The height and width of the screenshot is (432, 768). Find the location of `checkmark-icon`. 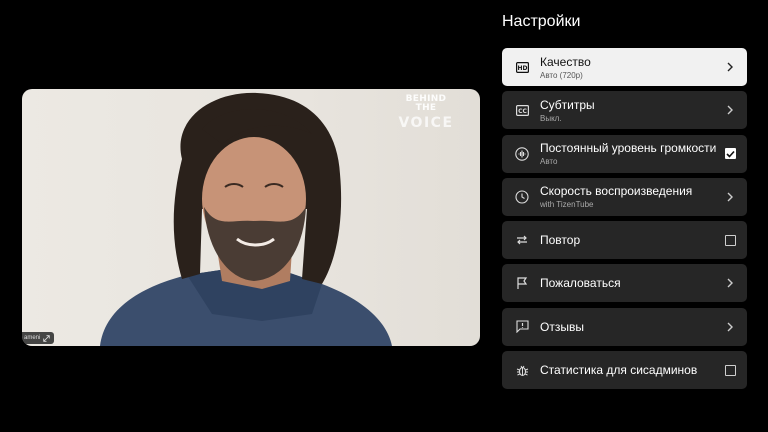

checkmark-icon is located at coordinates (730, 154).